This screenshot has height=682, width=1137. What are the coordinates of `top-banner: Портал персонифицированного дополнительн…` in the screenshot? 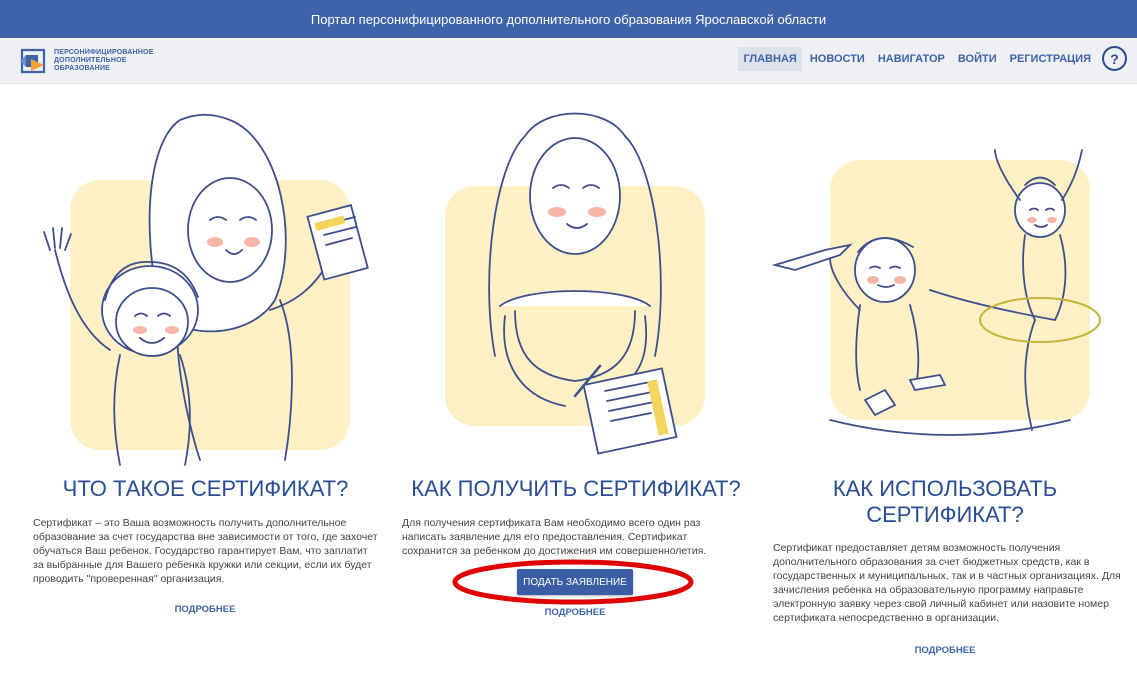 It's located at (568, 19).